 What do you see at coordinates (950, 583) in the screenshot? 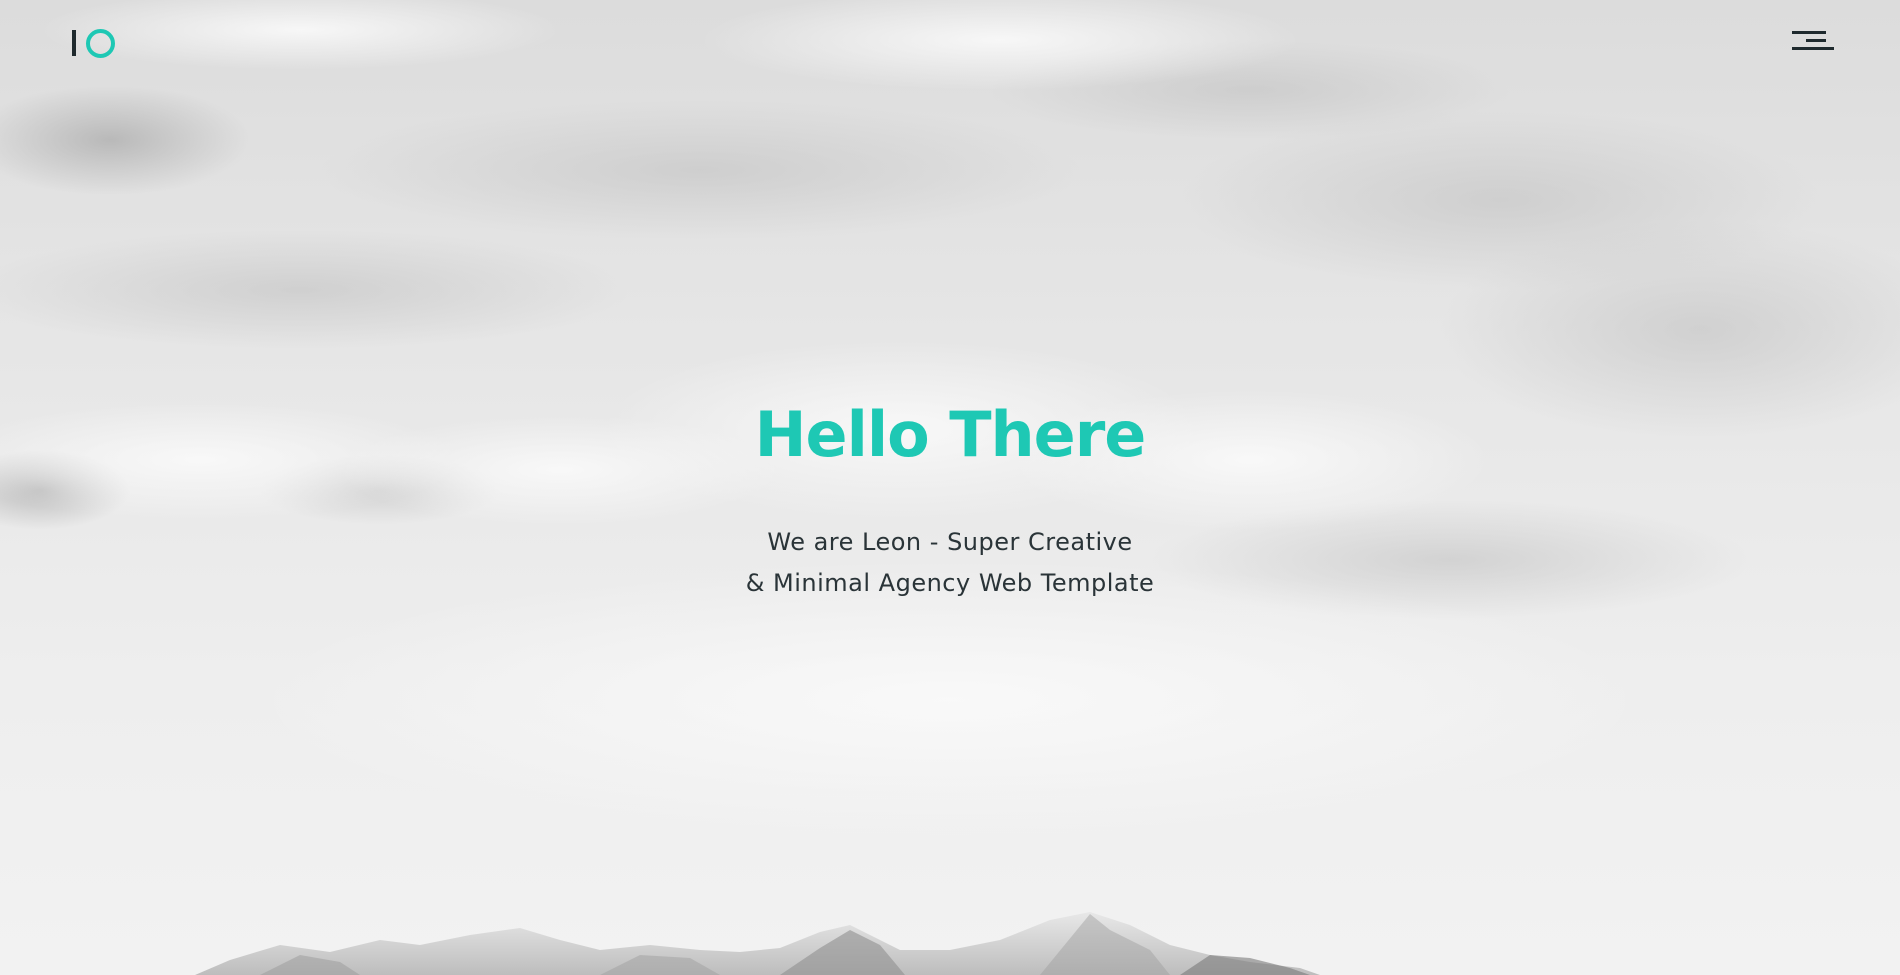
I see `hero-subtitle-line-2: & Minimal Agency Web Template` at bounding box center [950, 583].